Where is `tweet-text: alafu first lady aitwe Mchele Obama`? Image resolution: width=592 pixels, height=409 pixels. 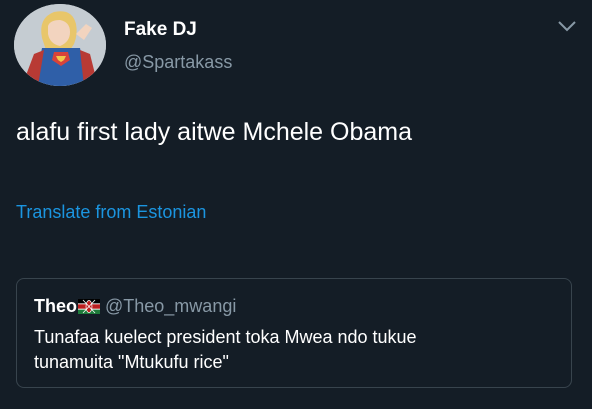 tweet-text: alafu first lady aitwe Mchele Obama is located at coordinates (214, 132).